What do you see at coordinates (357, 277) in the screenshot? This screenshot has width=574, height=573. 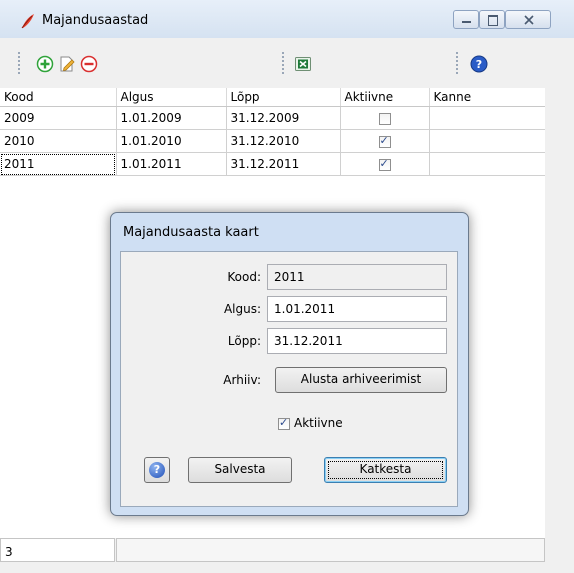 I see `kood-field: 2011` at bounding box center [357, 277].